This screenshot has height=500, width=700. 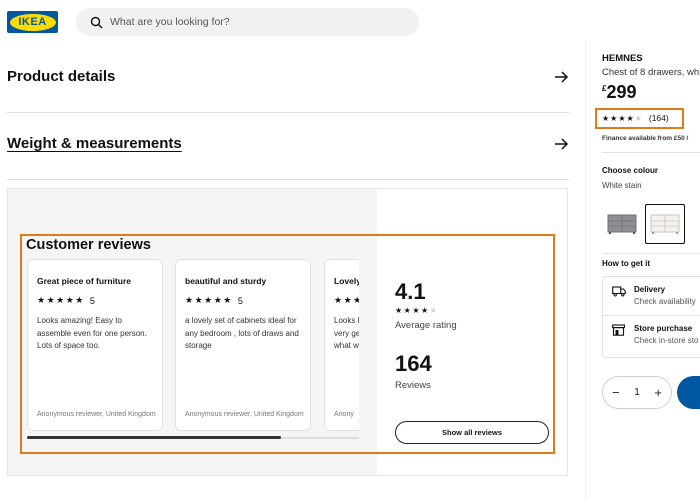 What do you see at coordinates (288, 76) in the screenshot?
I see `accordion-product-details: Product details` at bounding box center [288, 76].